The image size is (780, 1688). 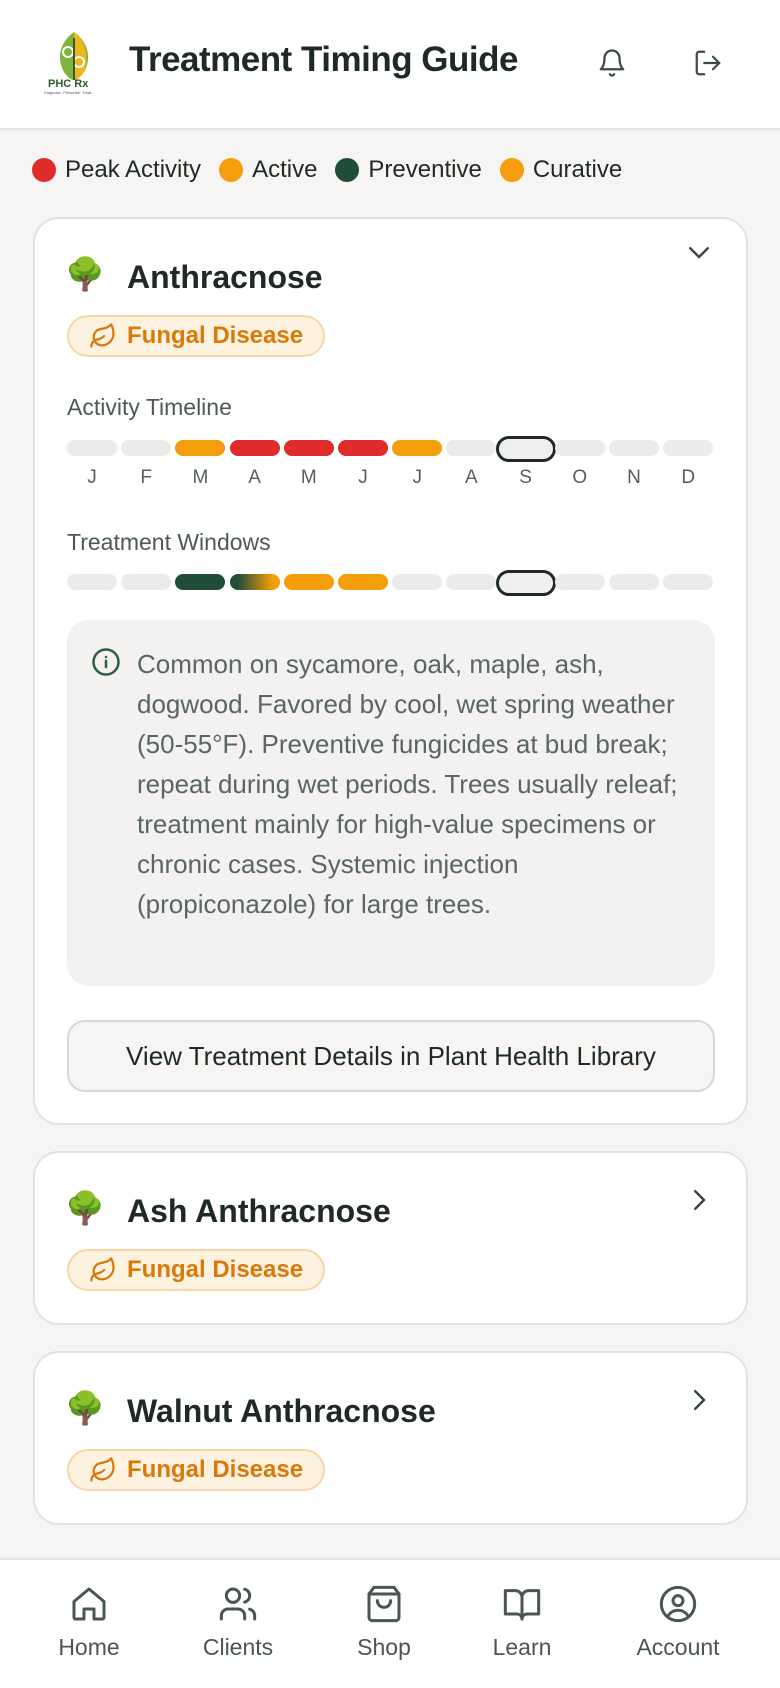 I want to click on home-icon, so click(x=89, y=1604).